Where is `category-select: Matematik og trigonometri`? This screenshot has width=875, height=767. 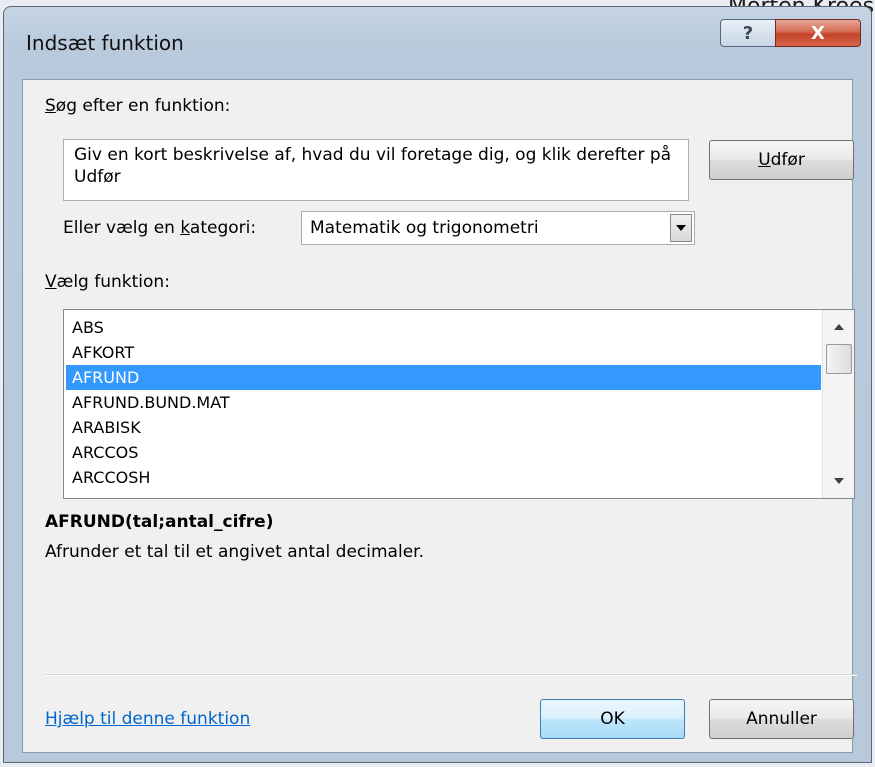
category-select: Matematik og trigonometri is located at coordinates (498, 228).